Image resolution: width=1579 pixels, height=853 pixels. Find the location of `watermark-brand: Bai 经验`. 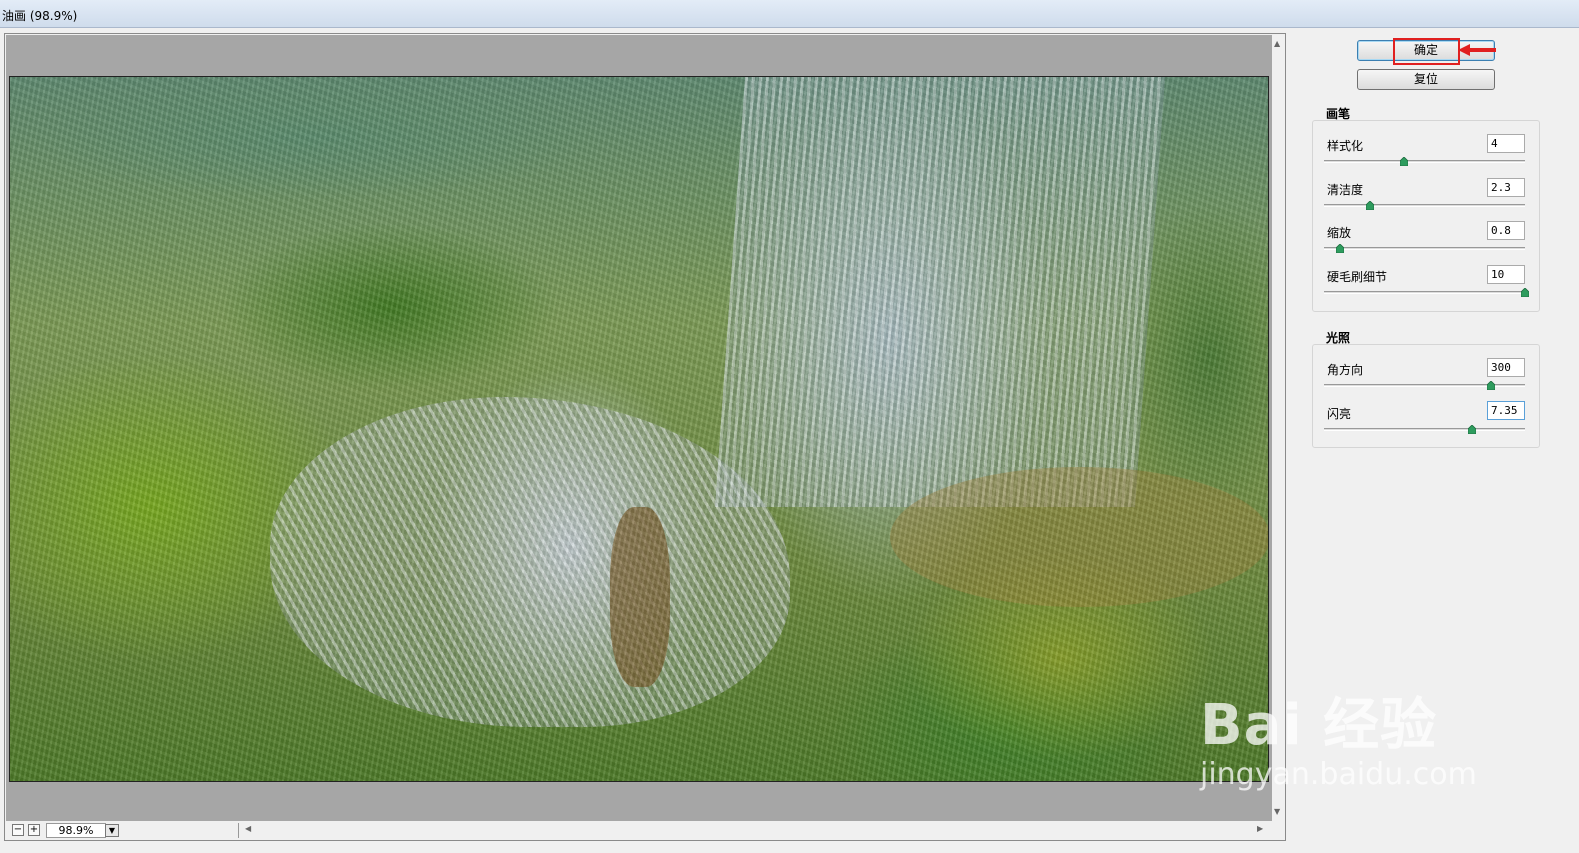

watermark-brand: Bai 经验 is located at coordinates (1319, 725).